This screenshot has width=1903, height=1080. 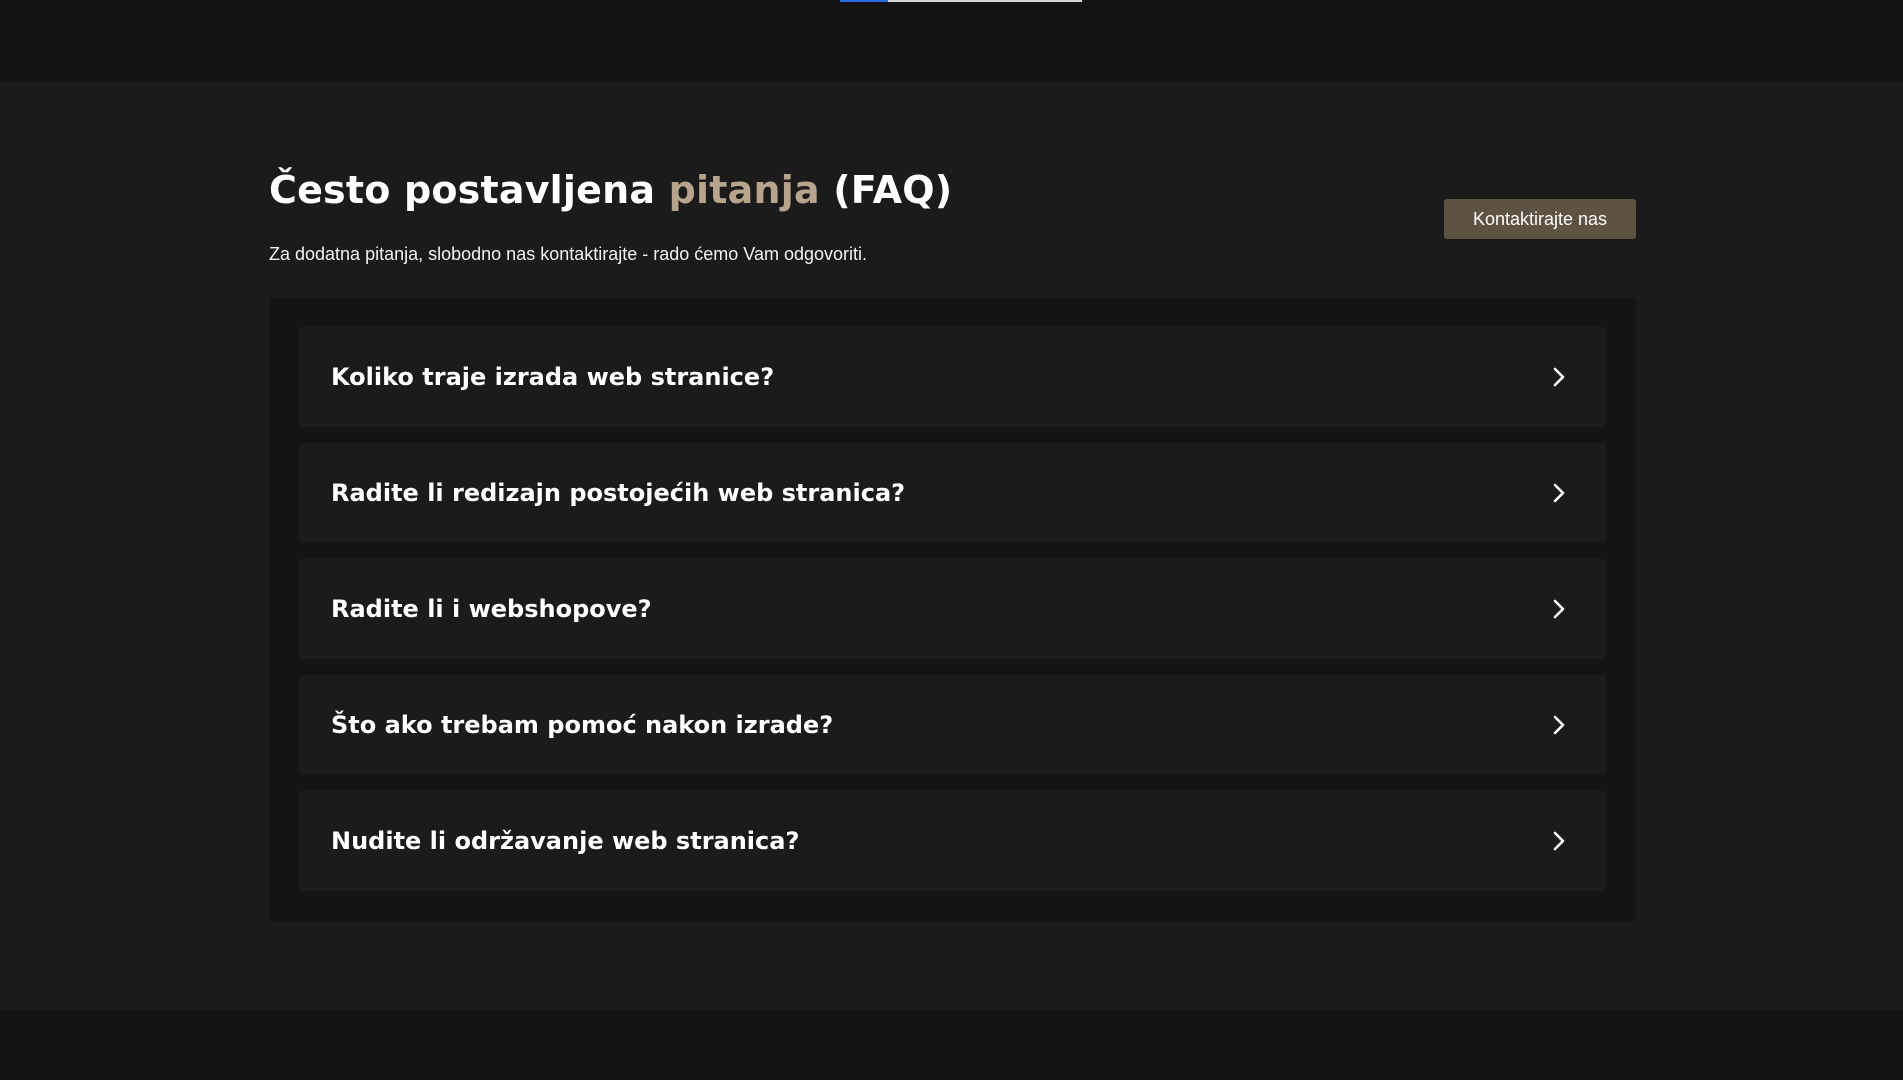 I want to click on next-section-band, so click(x=951, y=1045).